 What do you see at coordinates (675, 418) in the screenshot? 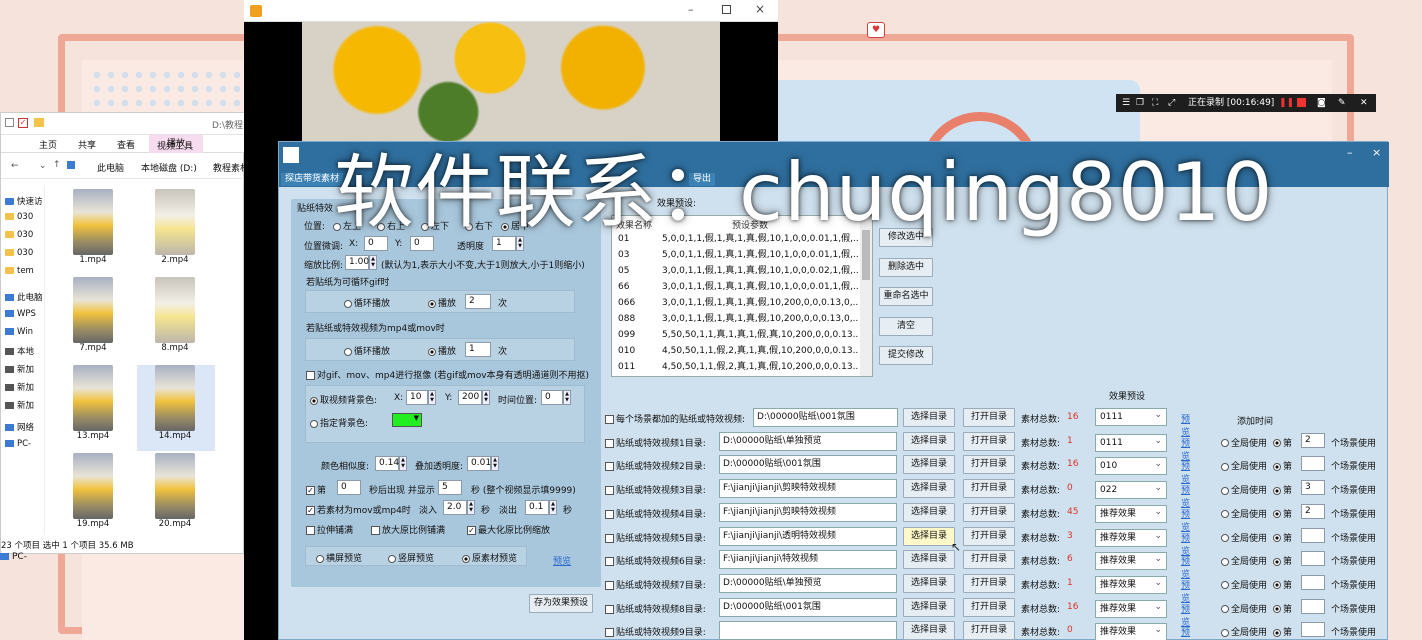
I see `row-checkbox: 每个场景都加的贴纸或特效视频:` at bounding box center [675, 418].